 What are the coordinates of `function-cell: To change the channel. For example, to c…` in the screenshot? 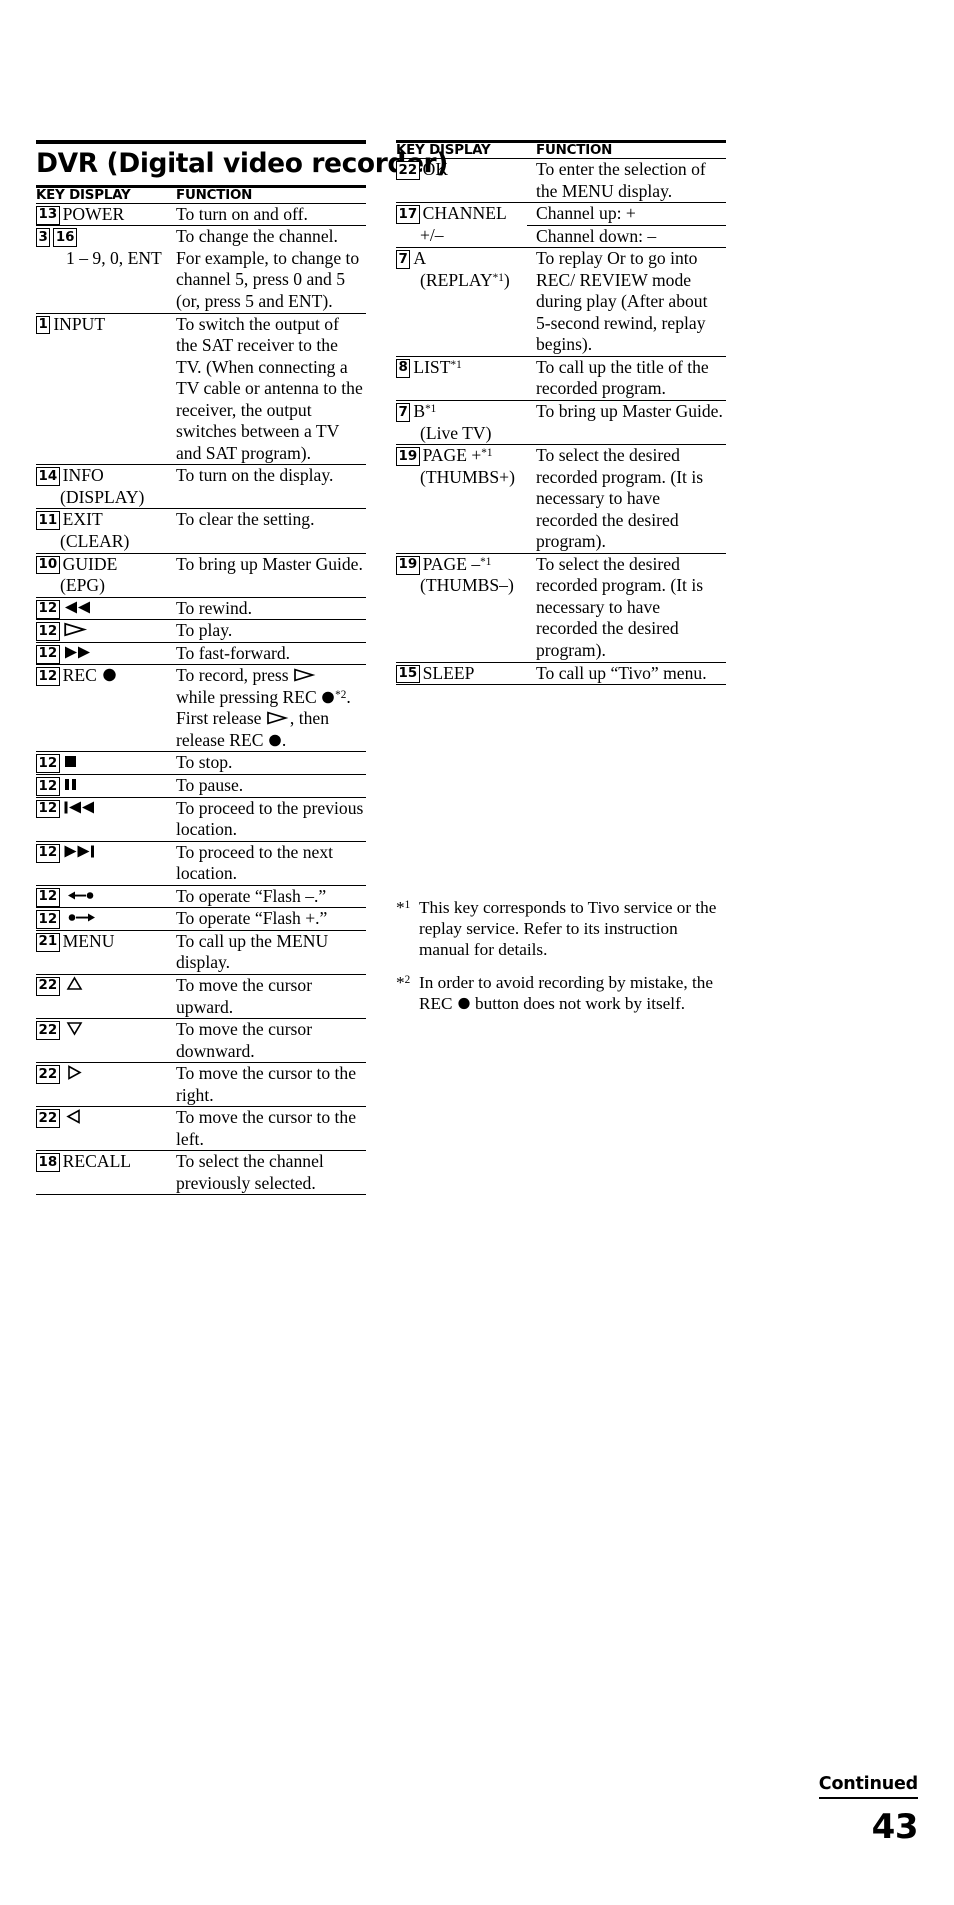 It's located at (266, 269).